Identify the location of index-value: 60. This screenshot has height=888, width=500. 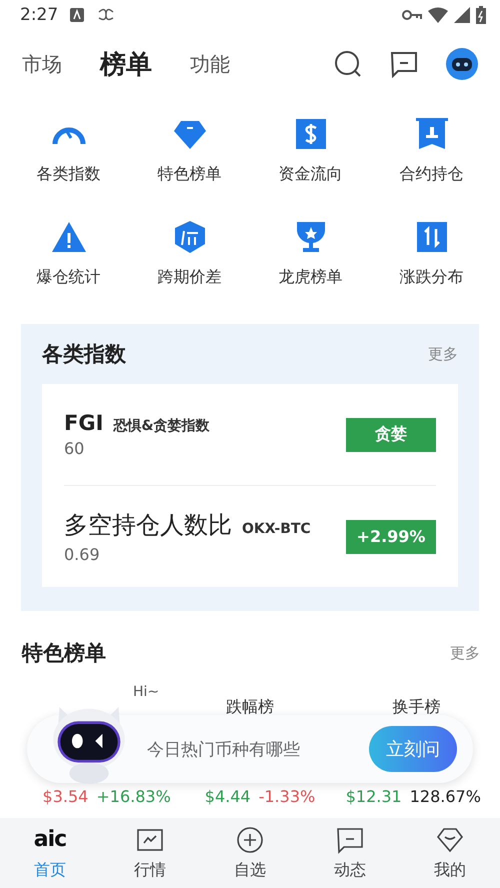
(75, 448).